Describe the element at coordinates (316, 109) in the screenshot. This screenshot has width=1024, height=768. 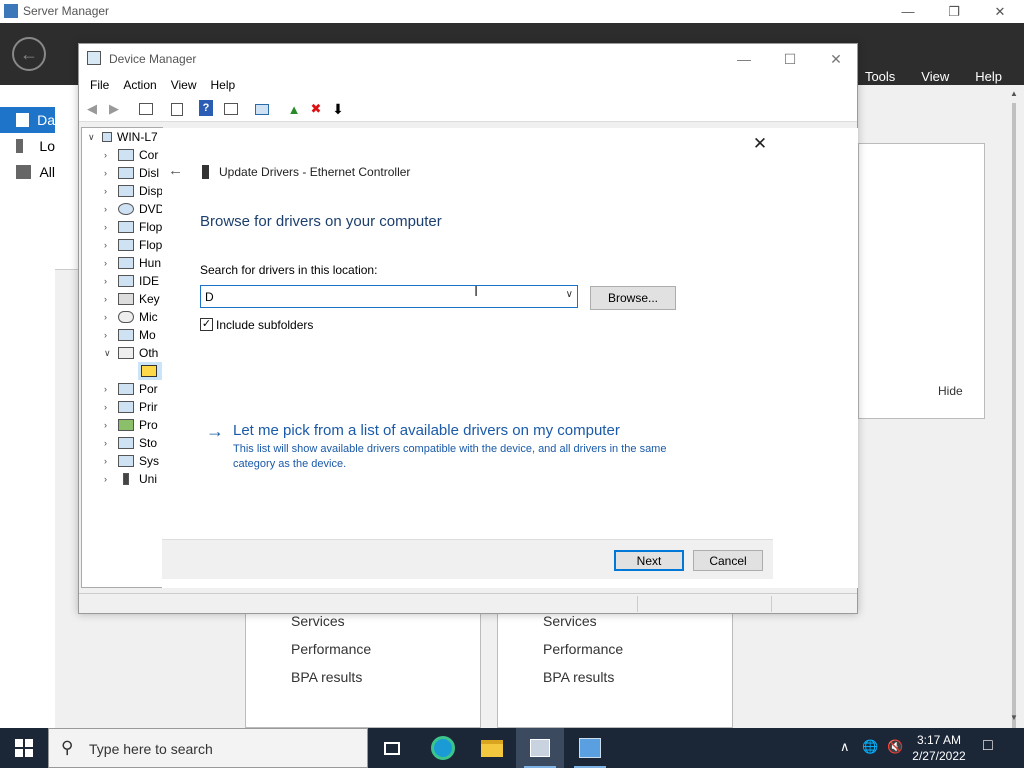
I see `uninstall-device-icon: ✖` at that location.